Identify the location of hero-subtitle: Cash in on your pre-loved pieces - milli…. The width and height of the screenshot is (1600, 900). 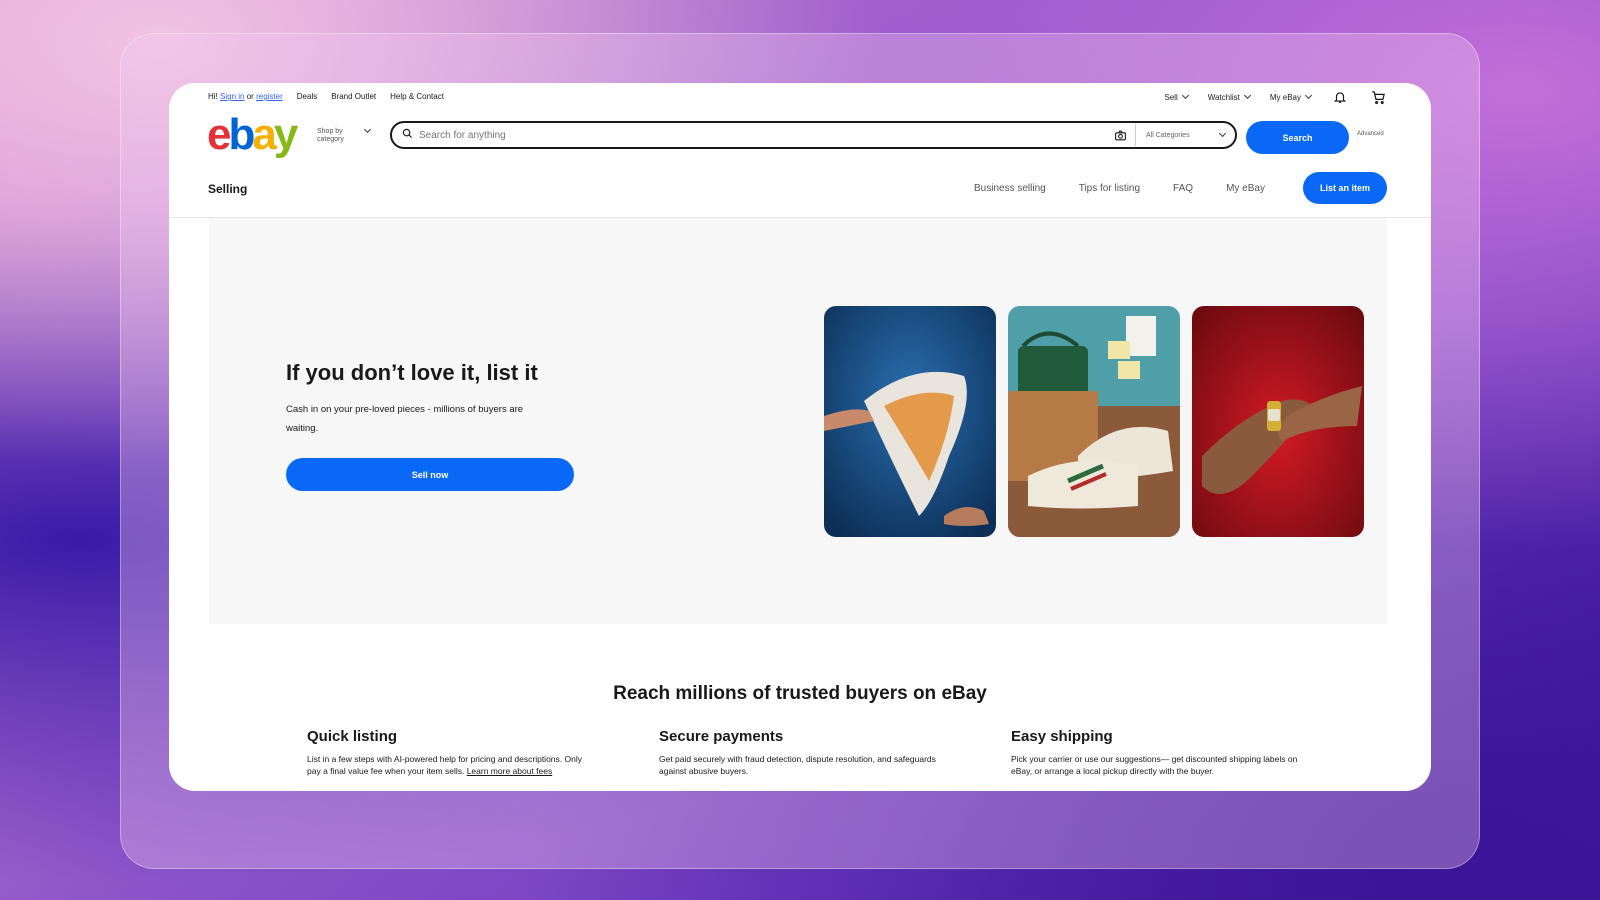
(405, 419).